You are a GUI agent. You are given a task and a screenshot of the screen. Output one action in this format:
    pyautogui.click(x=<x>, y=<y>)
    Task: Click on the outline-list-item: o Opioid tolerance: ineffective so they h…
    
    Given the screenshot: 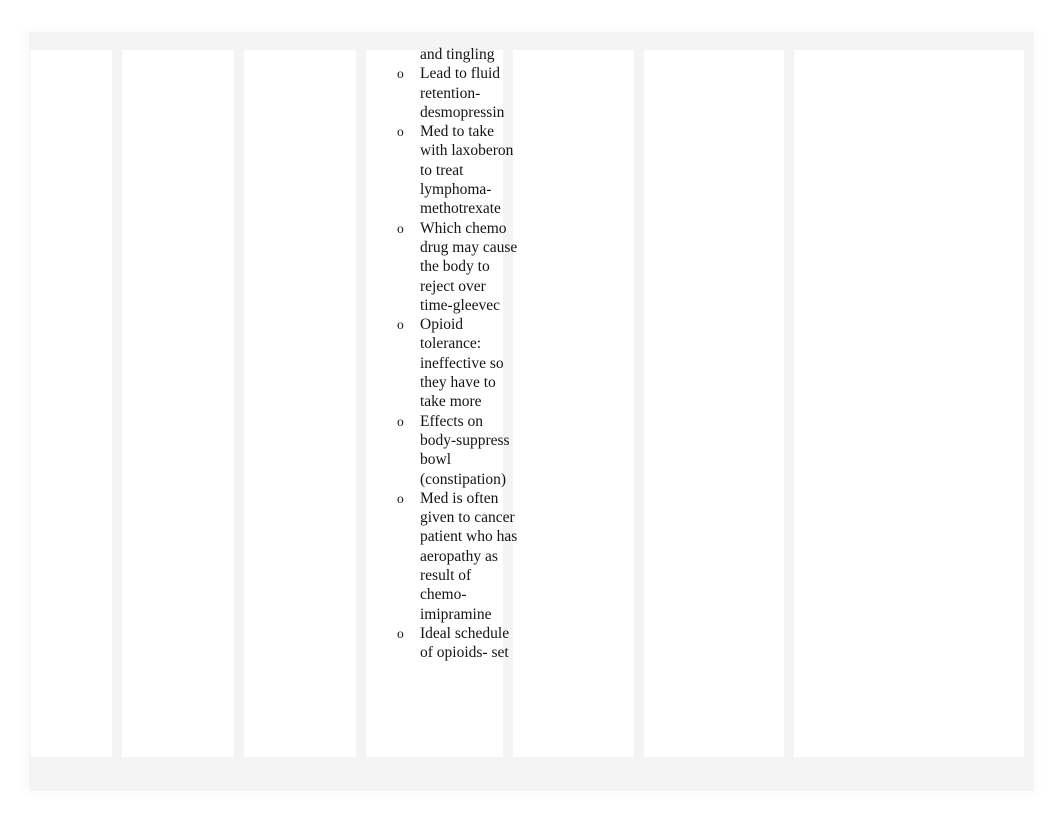 What is the action you would take?
    pyautogui.click(x=451, y=363)
    